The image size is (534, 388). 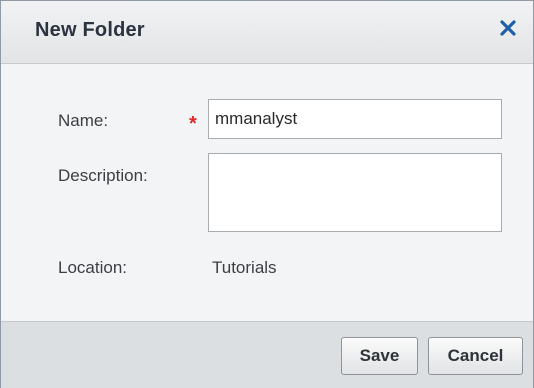 I want to click on required-marker: *, so click(x=193, y=124).